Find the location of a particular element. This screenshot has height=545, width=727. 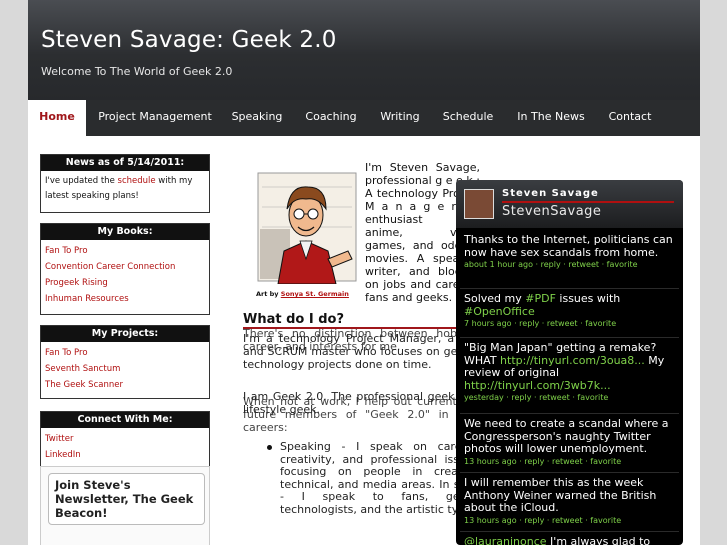

project-link: Seventh Sanctum is located at coordinates (125, 369).